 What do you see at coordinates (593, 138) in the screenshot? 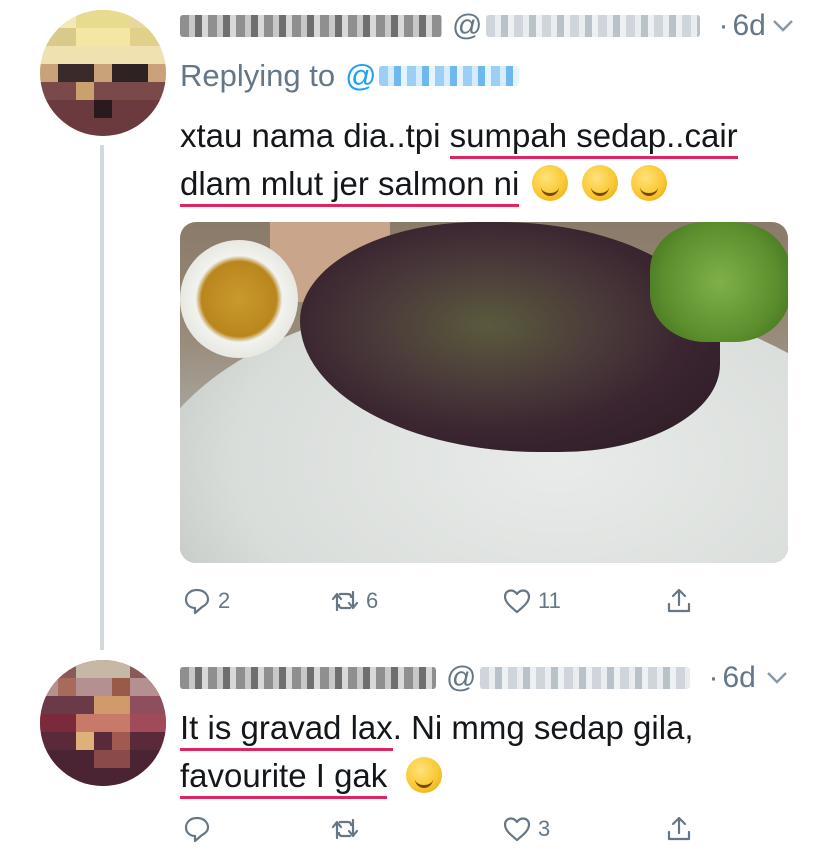
I see `tweet-text-underlined: sumpah sedap..cair` at bounding box center [593, 138].